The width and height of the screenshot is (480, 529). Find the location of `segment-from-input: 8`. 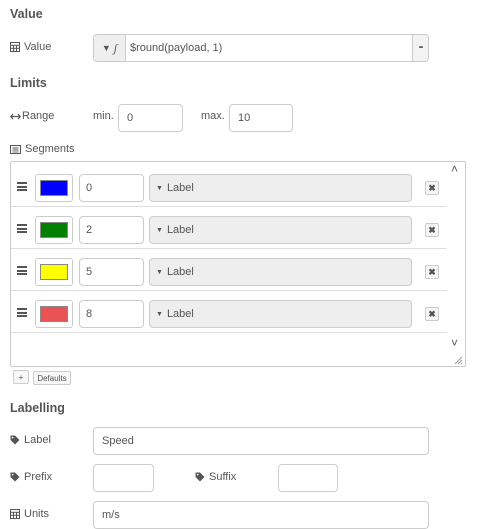

segment-from-input: 8 is located at coordinates (111, 314).